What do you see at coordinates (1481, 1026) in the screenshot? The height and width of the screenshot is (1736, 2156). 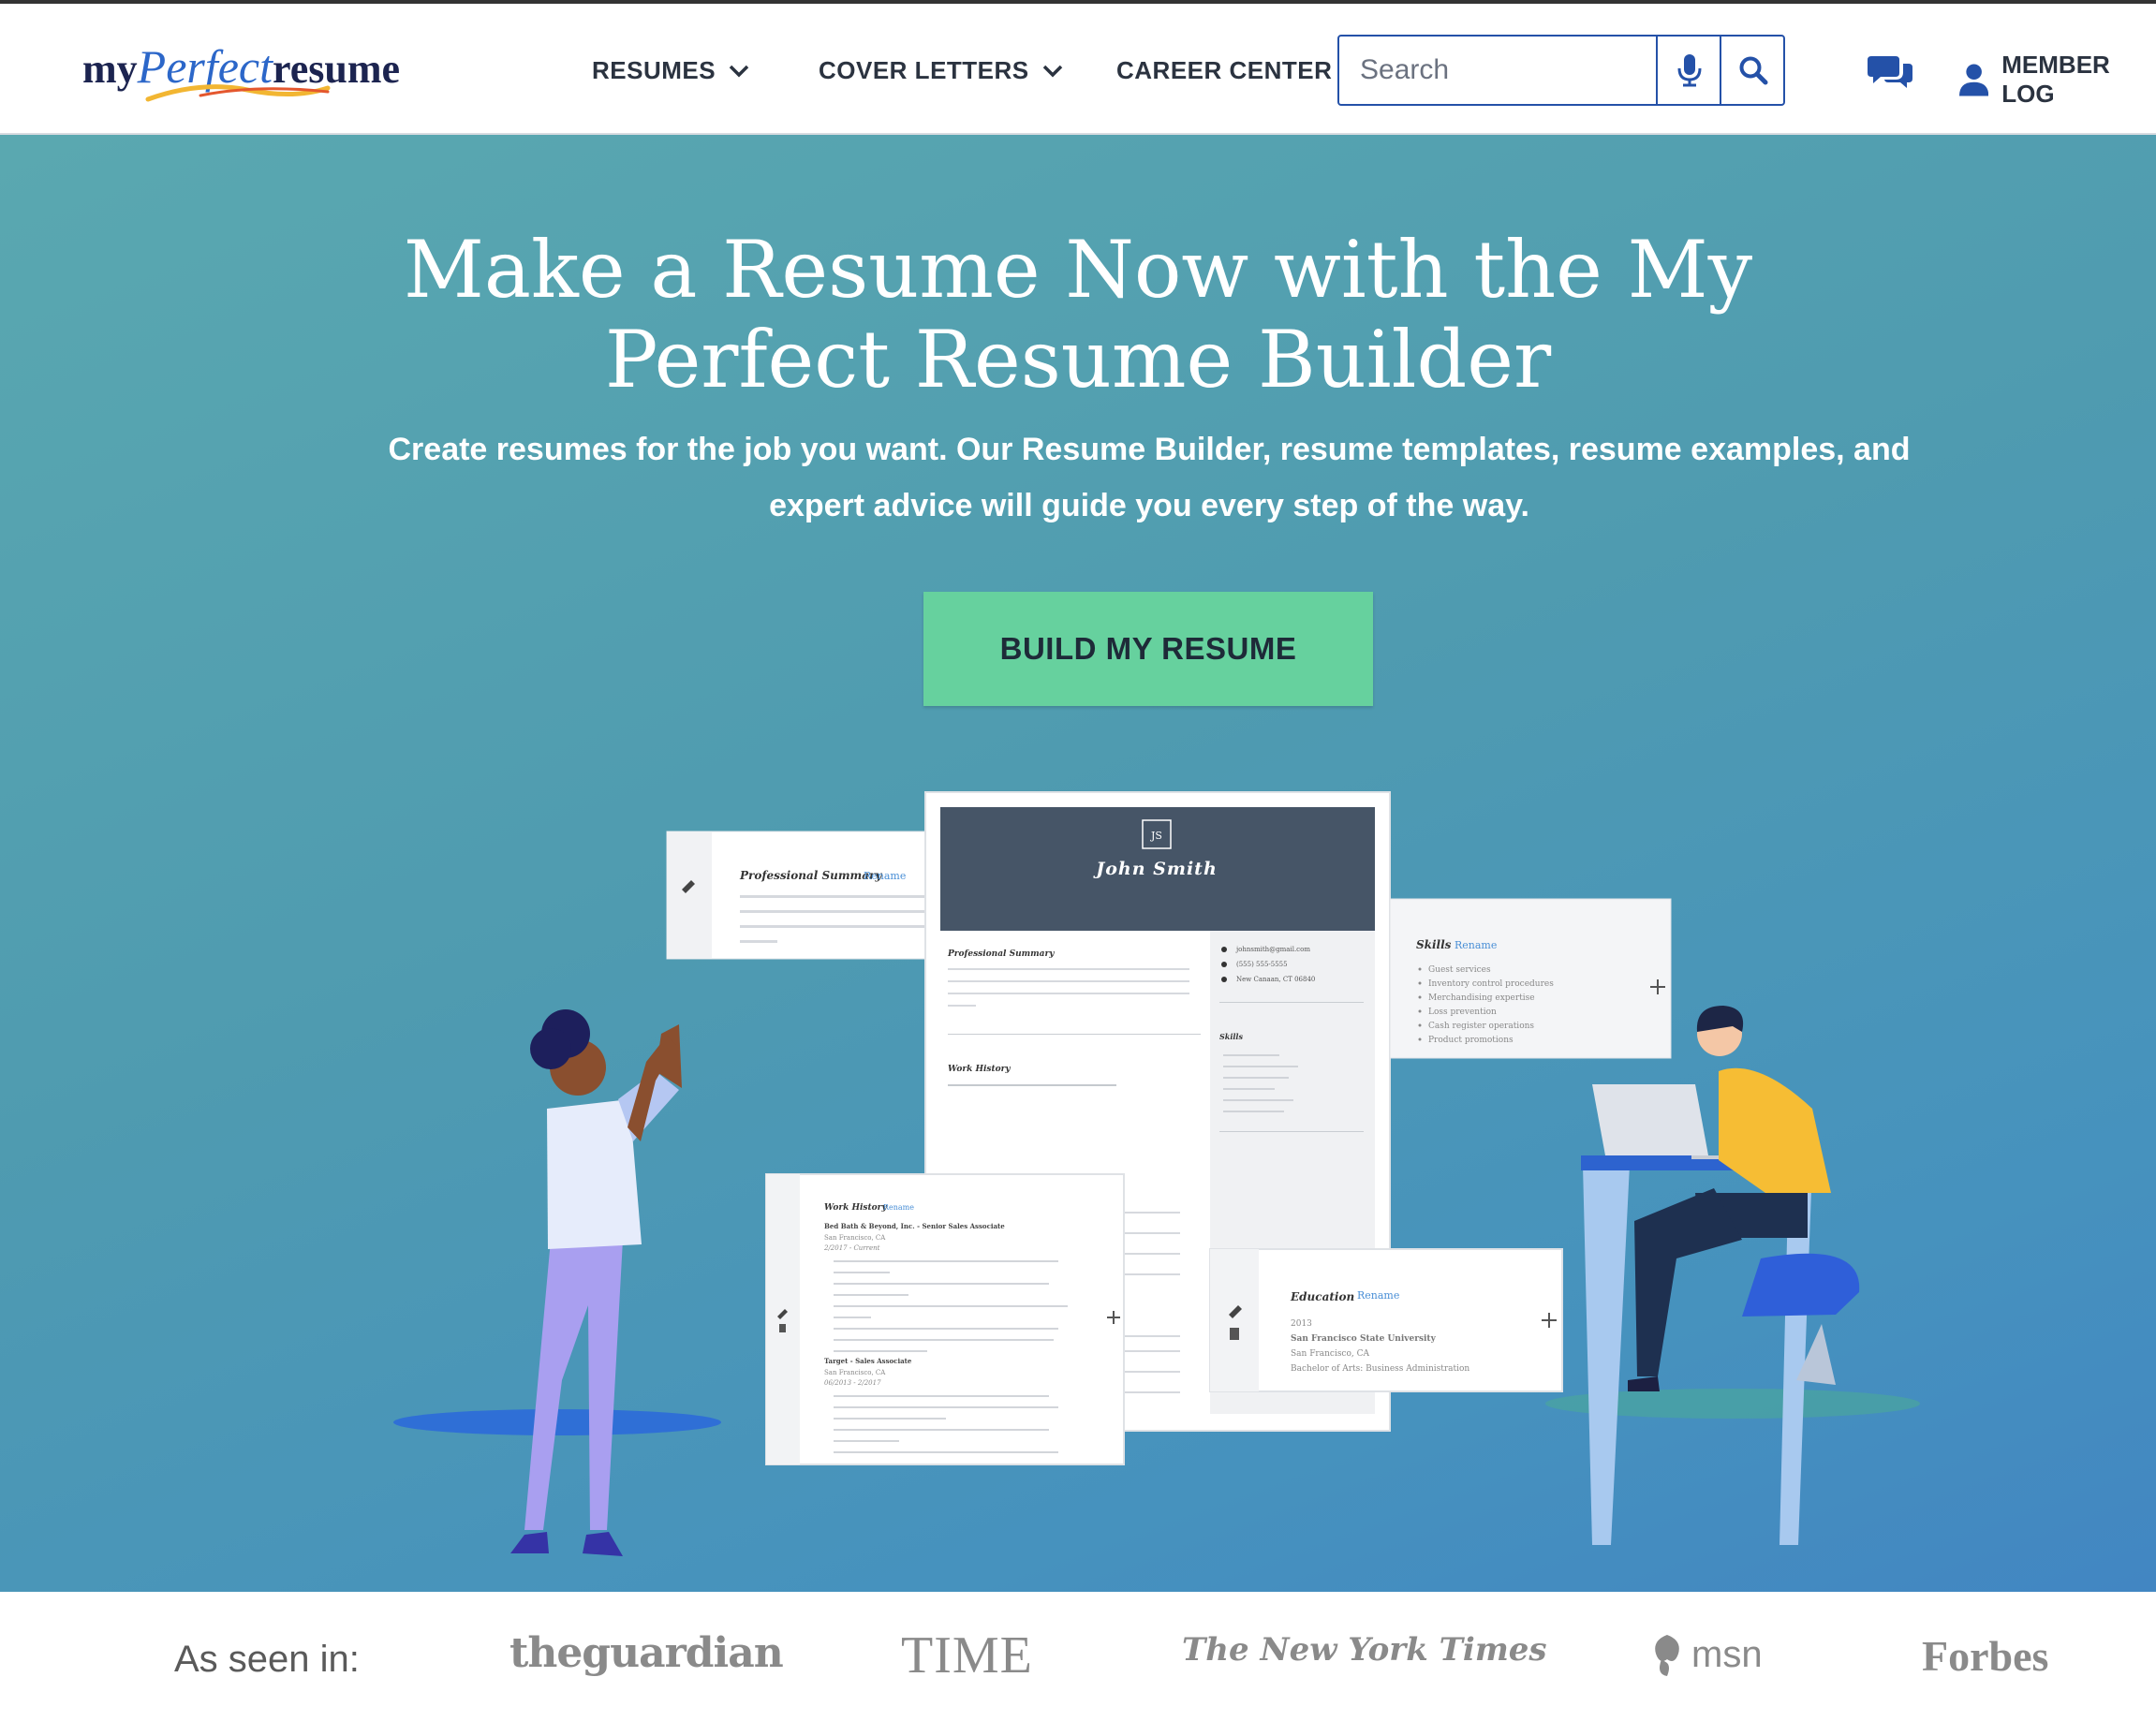 I see `skill-item: Cash register operations` at bounding box center [1481, 1026].